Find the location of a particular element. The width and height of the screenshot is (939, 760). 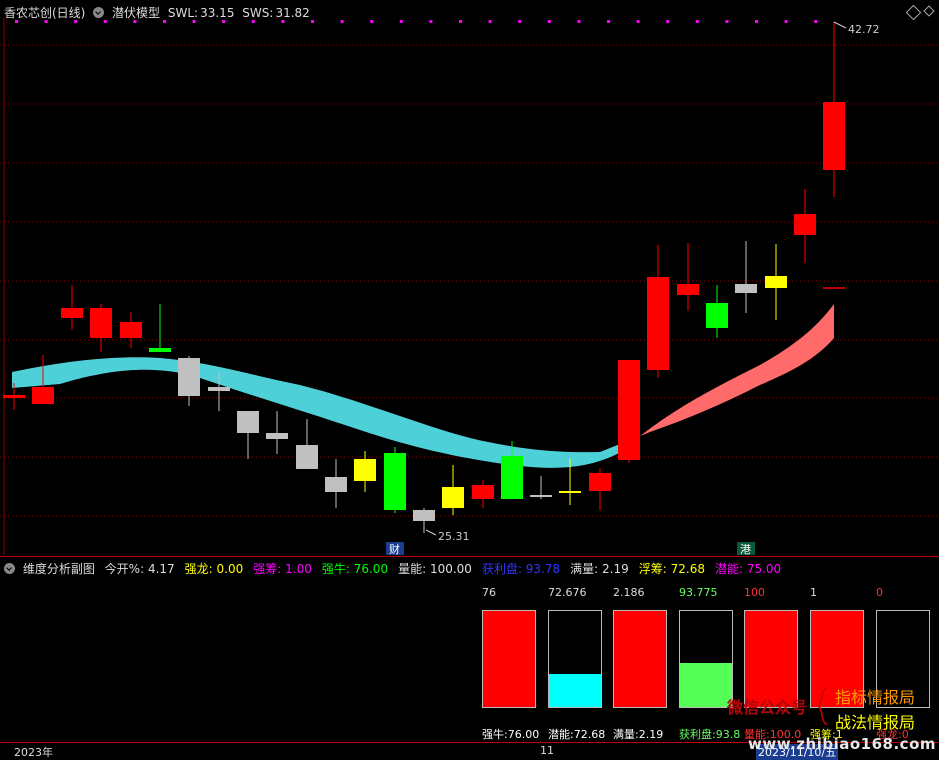

axis-year: 2023年 is located at coordinates (33, 752).